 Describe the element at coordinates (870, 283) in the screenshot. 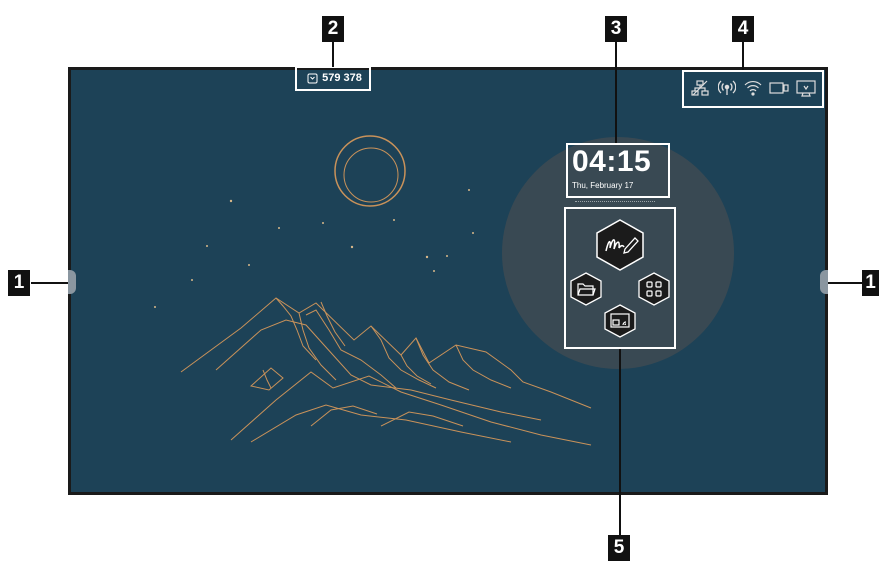

I see `callout-1-right: 1` at that location.